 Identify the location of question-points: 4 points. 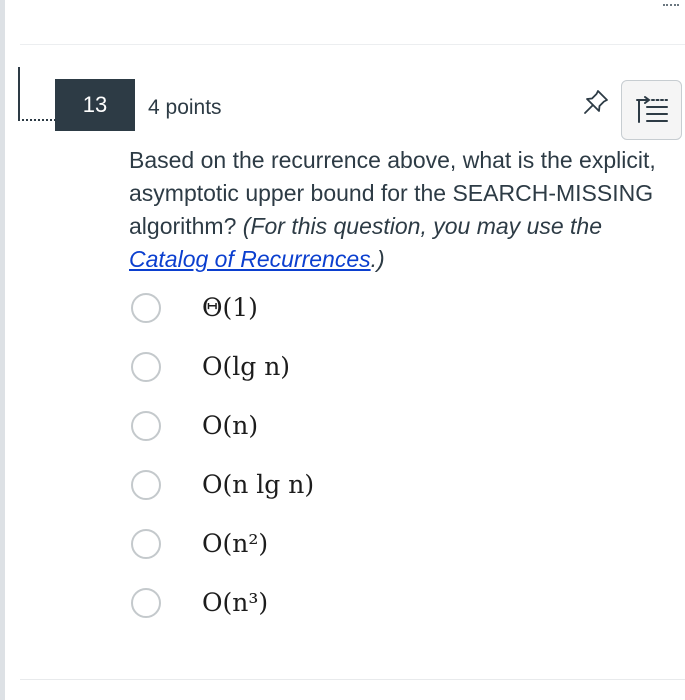
(185, 107).